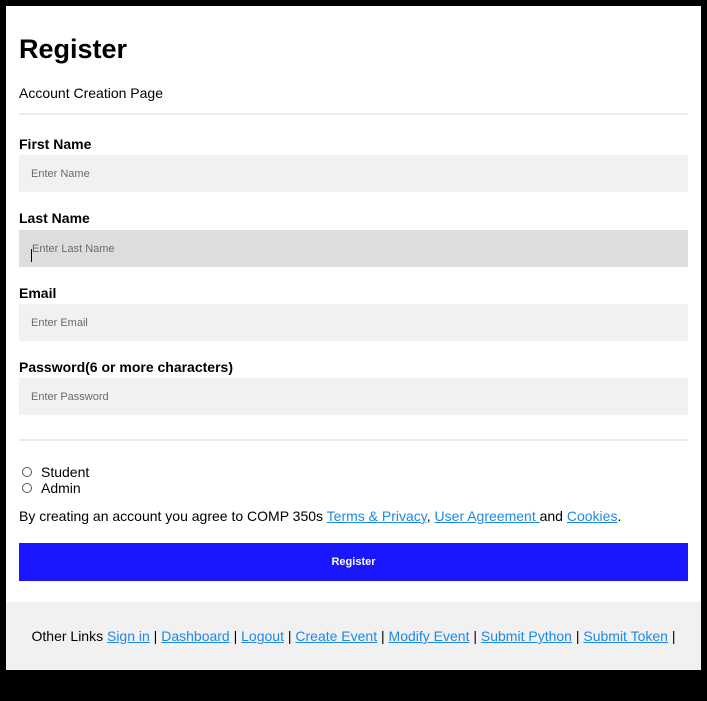  I want to click on cookies-link: Cookies, so click(592, 516).